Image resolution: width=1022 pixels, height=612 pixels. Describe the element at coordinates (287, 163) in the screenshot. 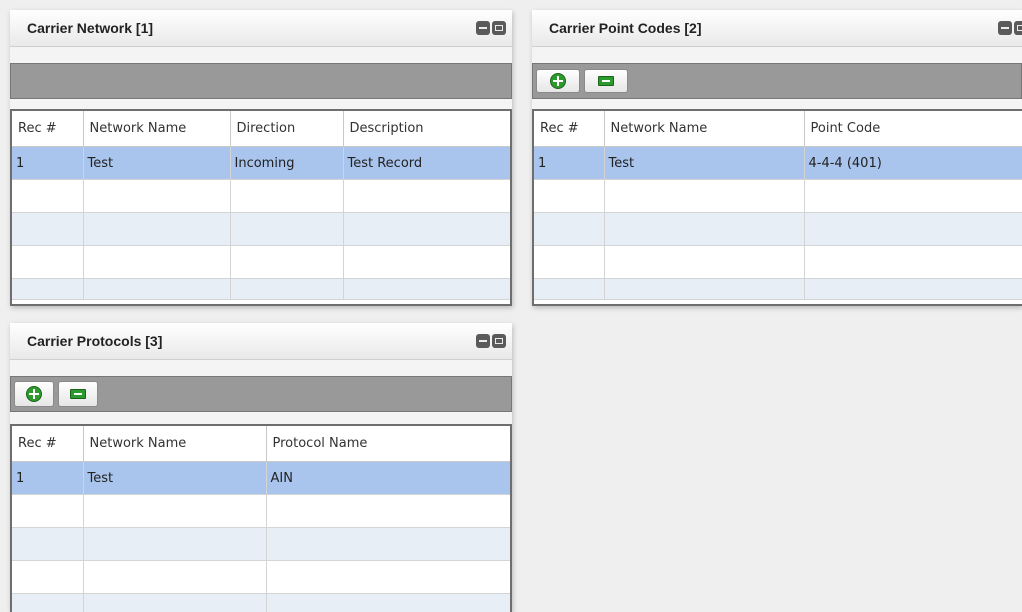

I see `table-cell: Incoming` at that location.